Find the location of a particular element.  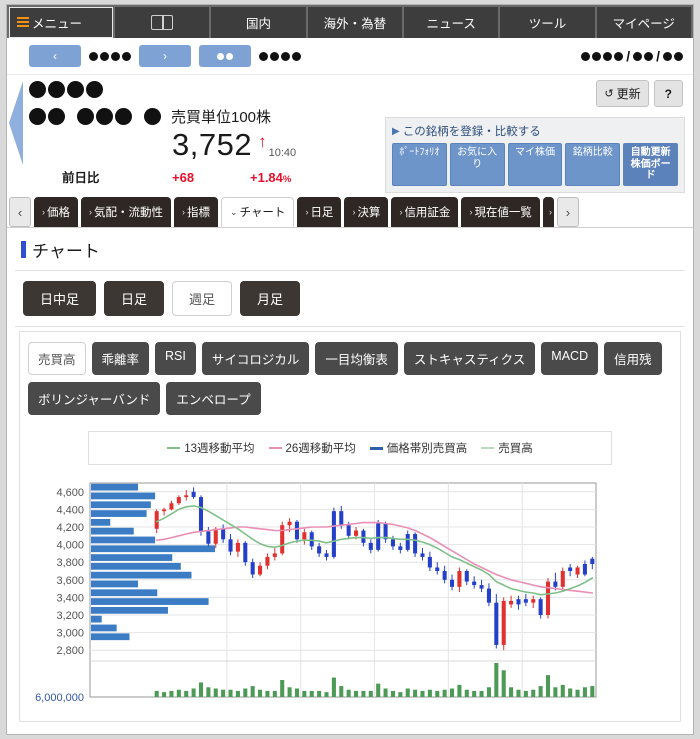

svg-text: 6,000,000 is located at coordinates (59, 698).